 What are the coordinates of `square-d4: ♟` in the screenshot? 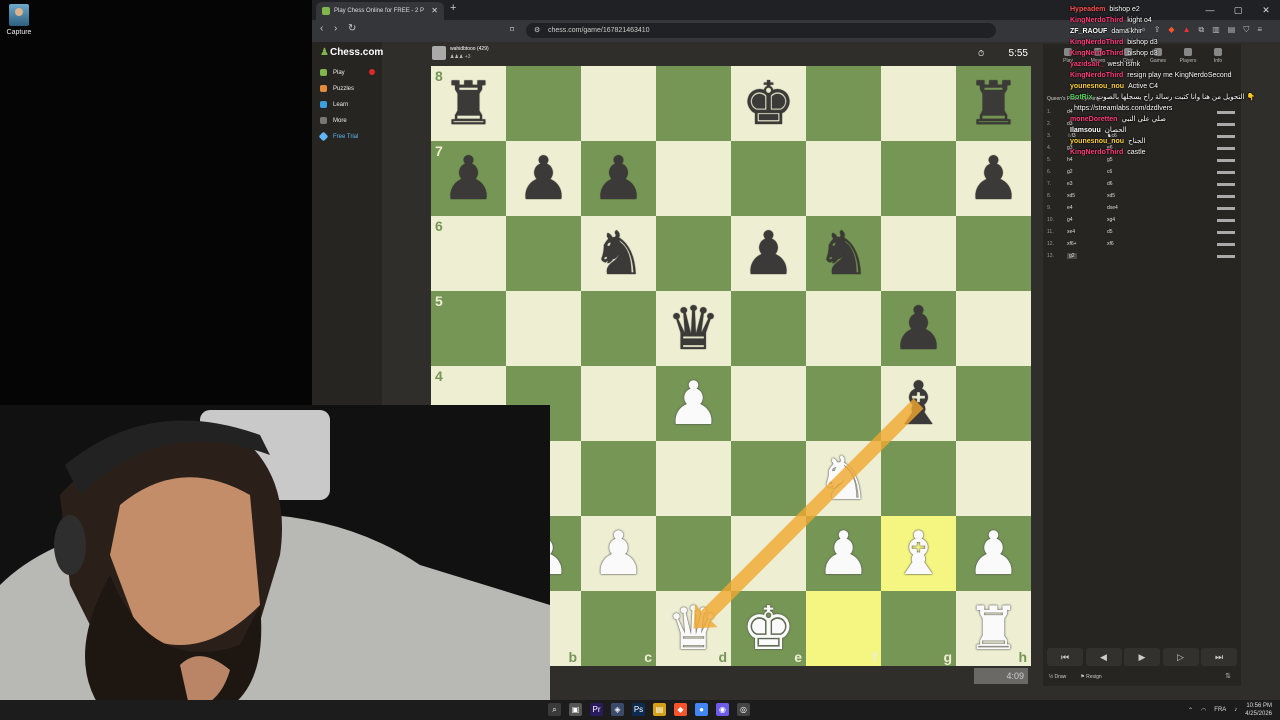 It's located at (693, 403).